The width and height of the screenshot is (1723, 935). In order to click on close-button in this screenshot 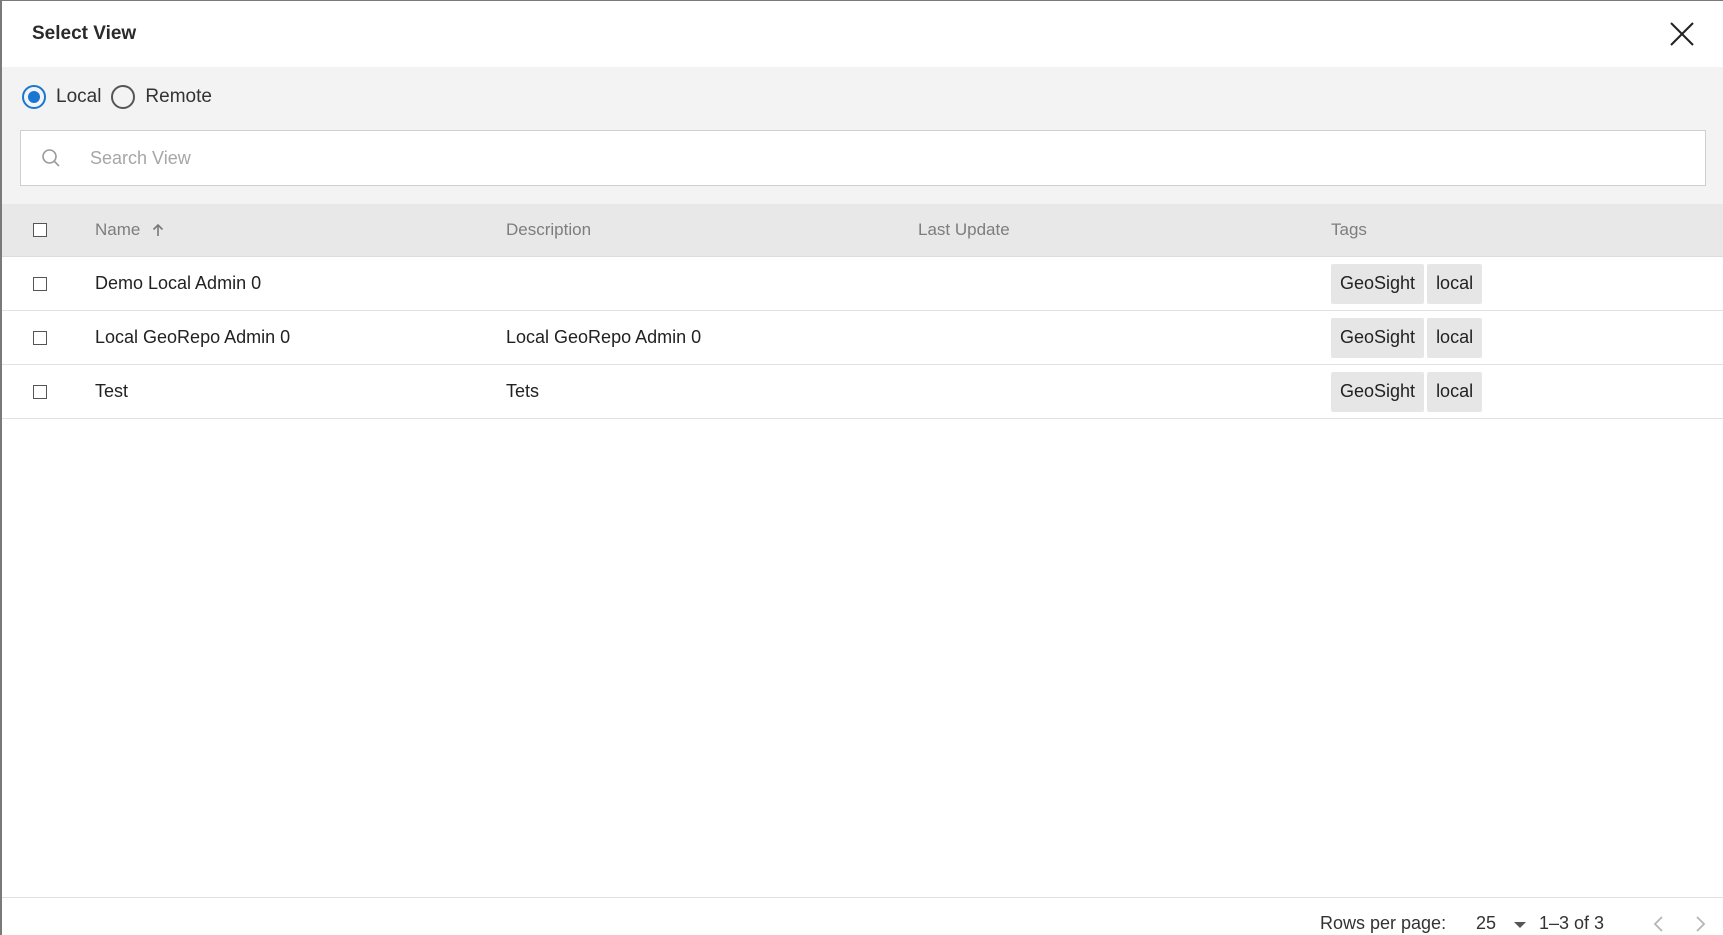, I will do `click(1682, 34)`.